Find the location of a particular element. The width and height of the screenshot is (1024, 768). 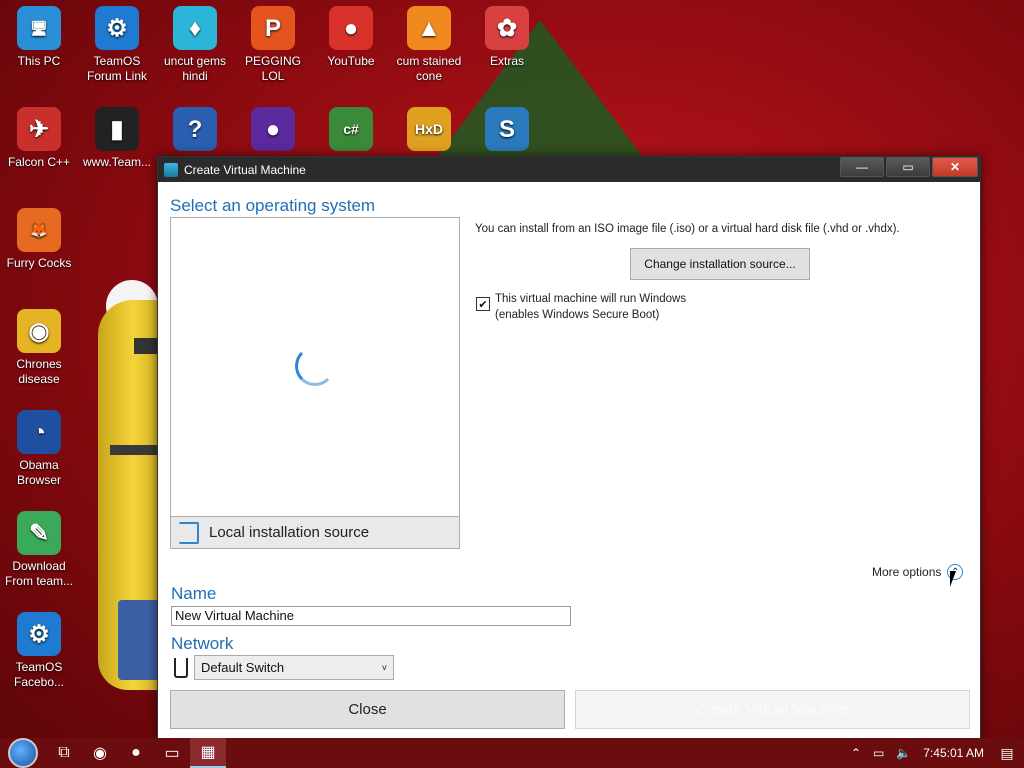

network-label: Network is located at coordinates (202, 643).